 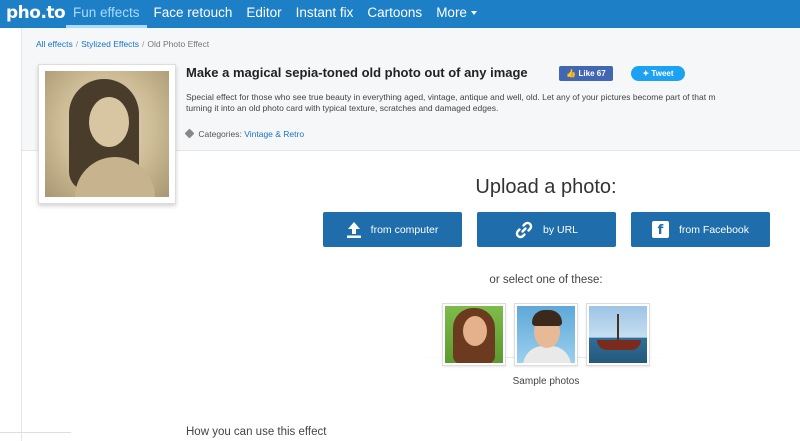 I want to click on upload-arrow-icon, so click(x=353, y=229).